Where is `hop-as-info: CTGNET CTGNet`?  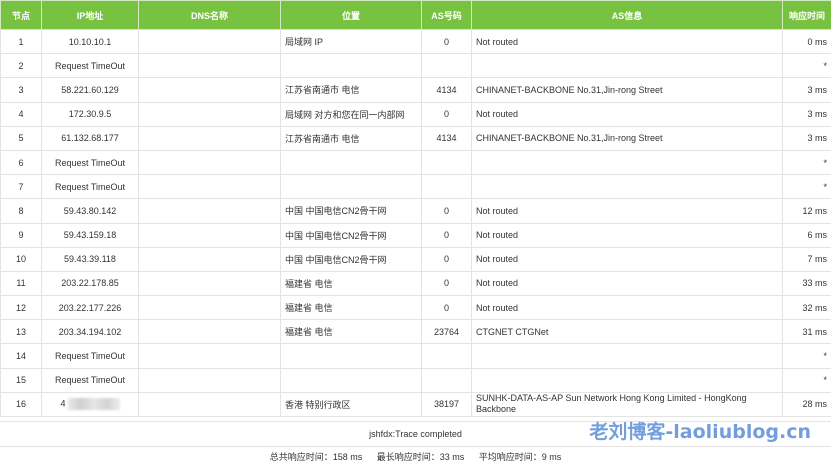
hop-as-info: CTGNET CTGNet is located at coordinates (627, 332).